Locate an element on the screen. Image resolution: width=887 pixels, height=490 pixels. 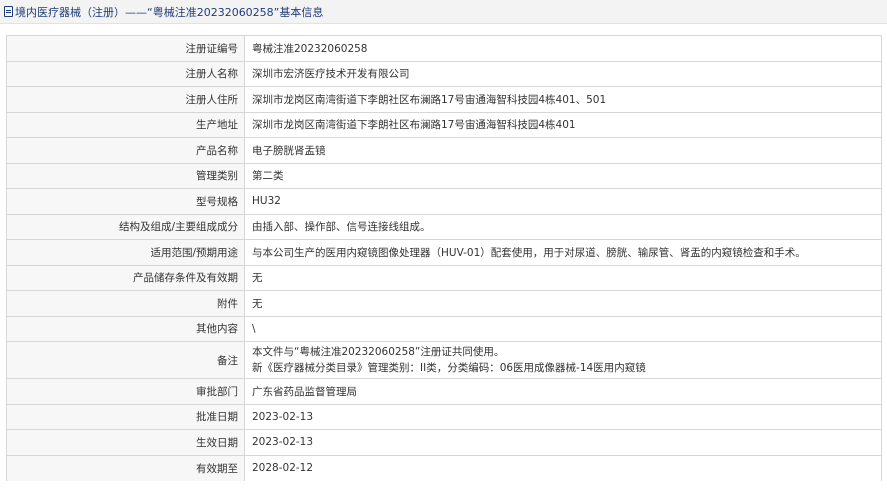
table-row: 其他内容 \ is located at coordinates (444, 328).